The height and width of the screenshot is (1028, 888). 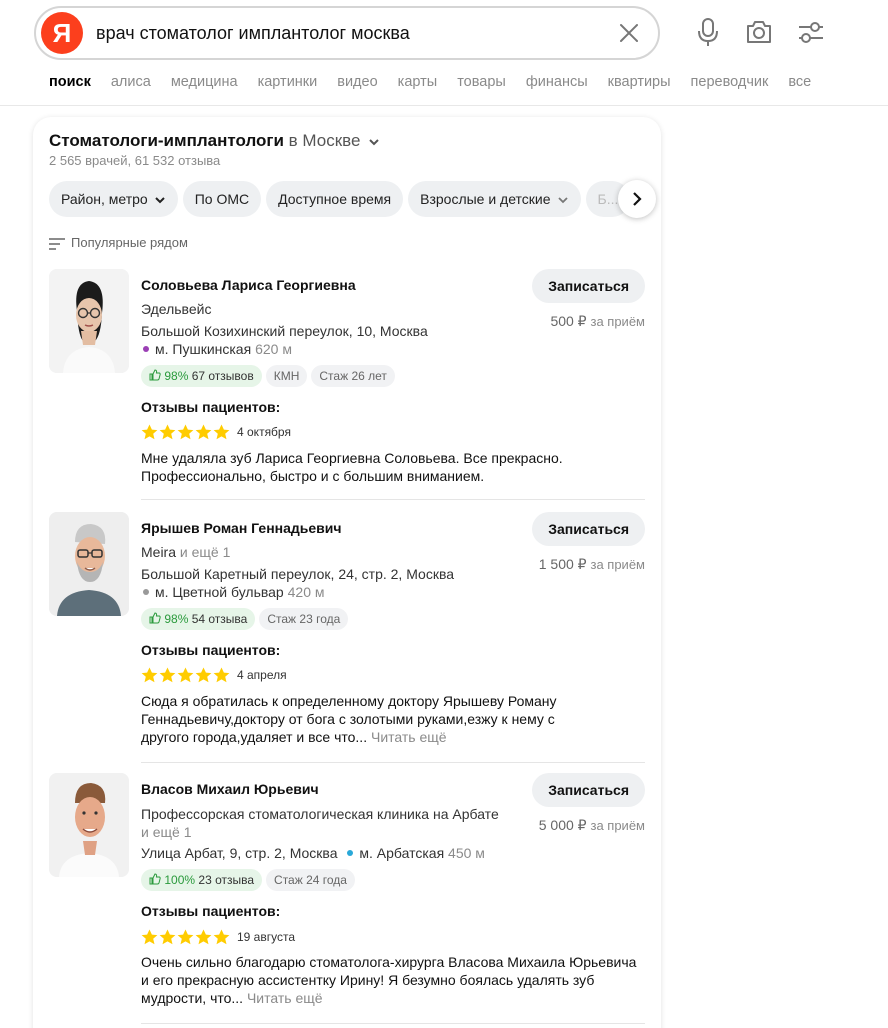 I want to click on degree-badge: КМН, so click(x=286, y=376).